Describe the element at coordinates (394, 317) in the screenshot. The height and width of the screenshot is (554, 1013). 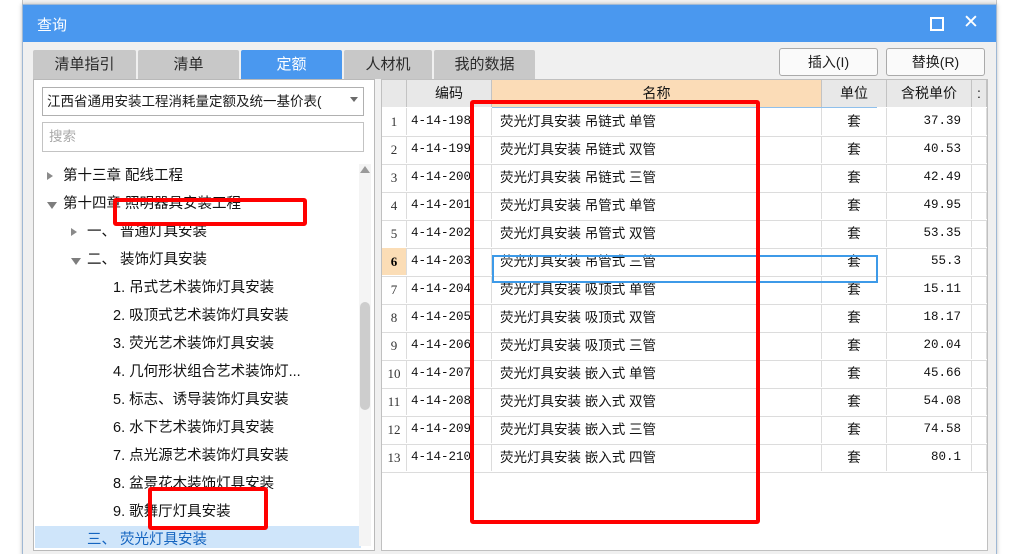
I see `cell-rownum: 8` at that location.